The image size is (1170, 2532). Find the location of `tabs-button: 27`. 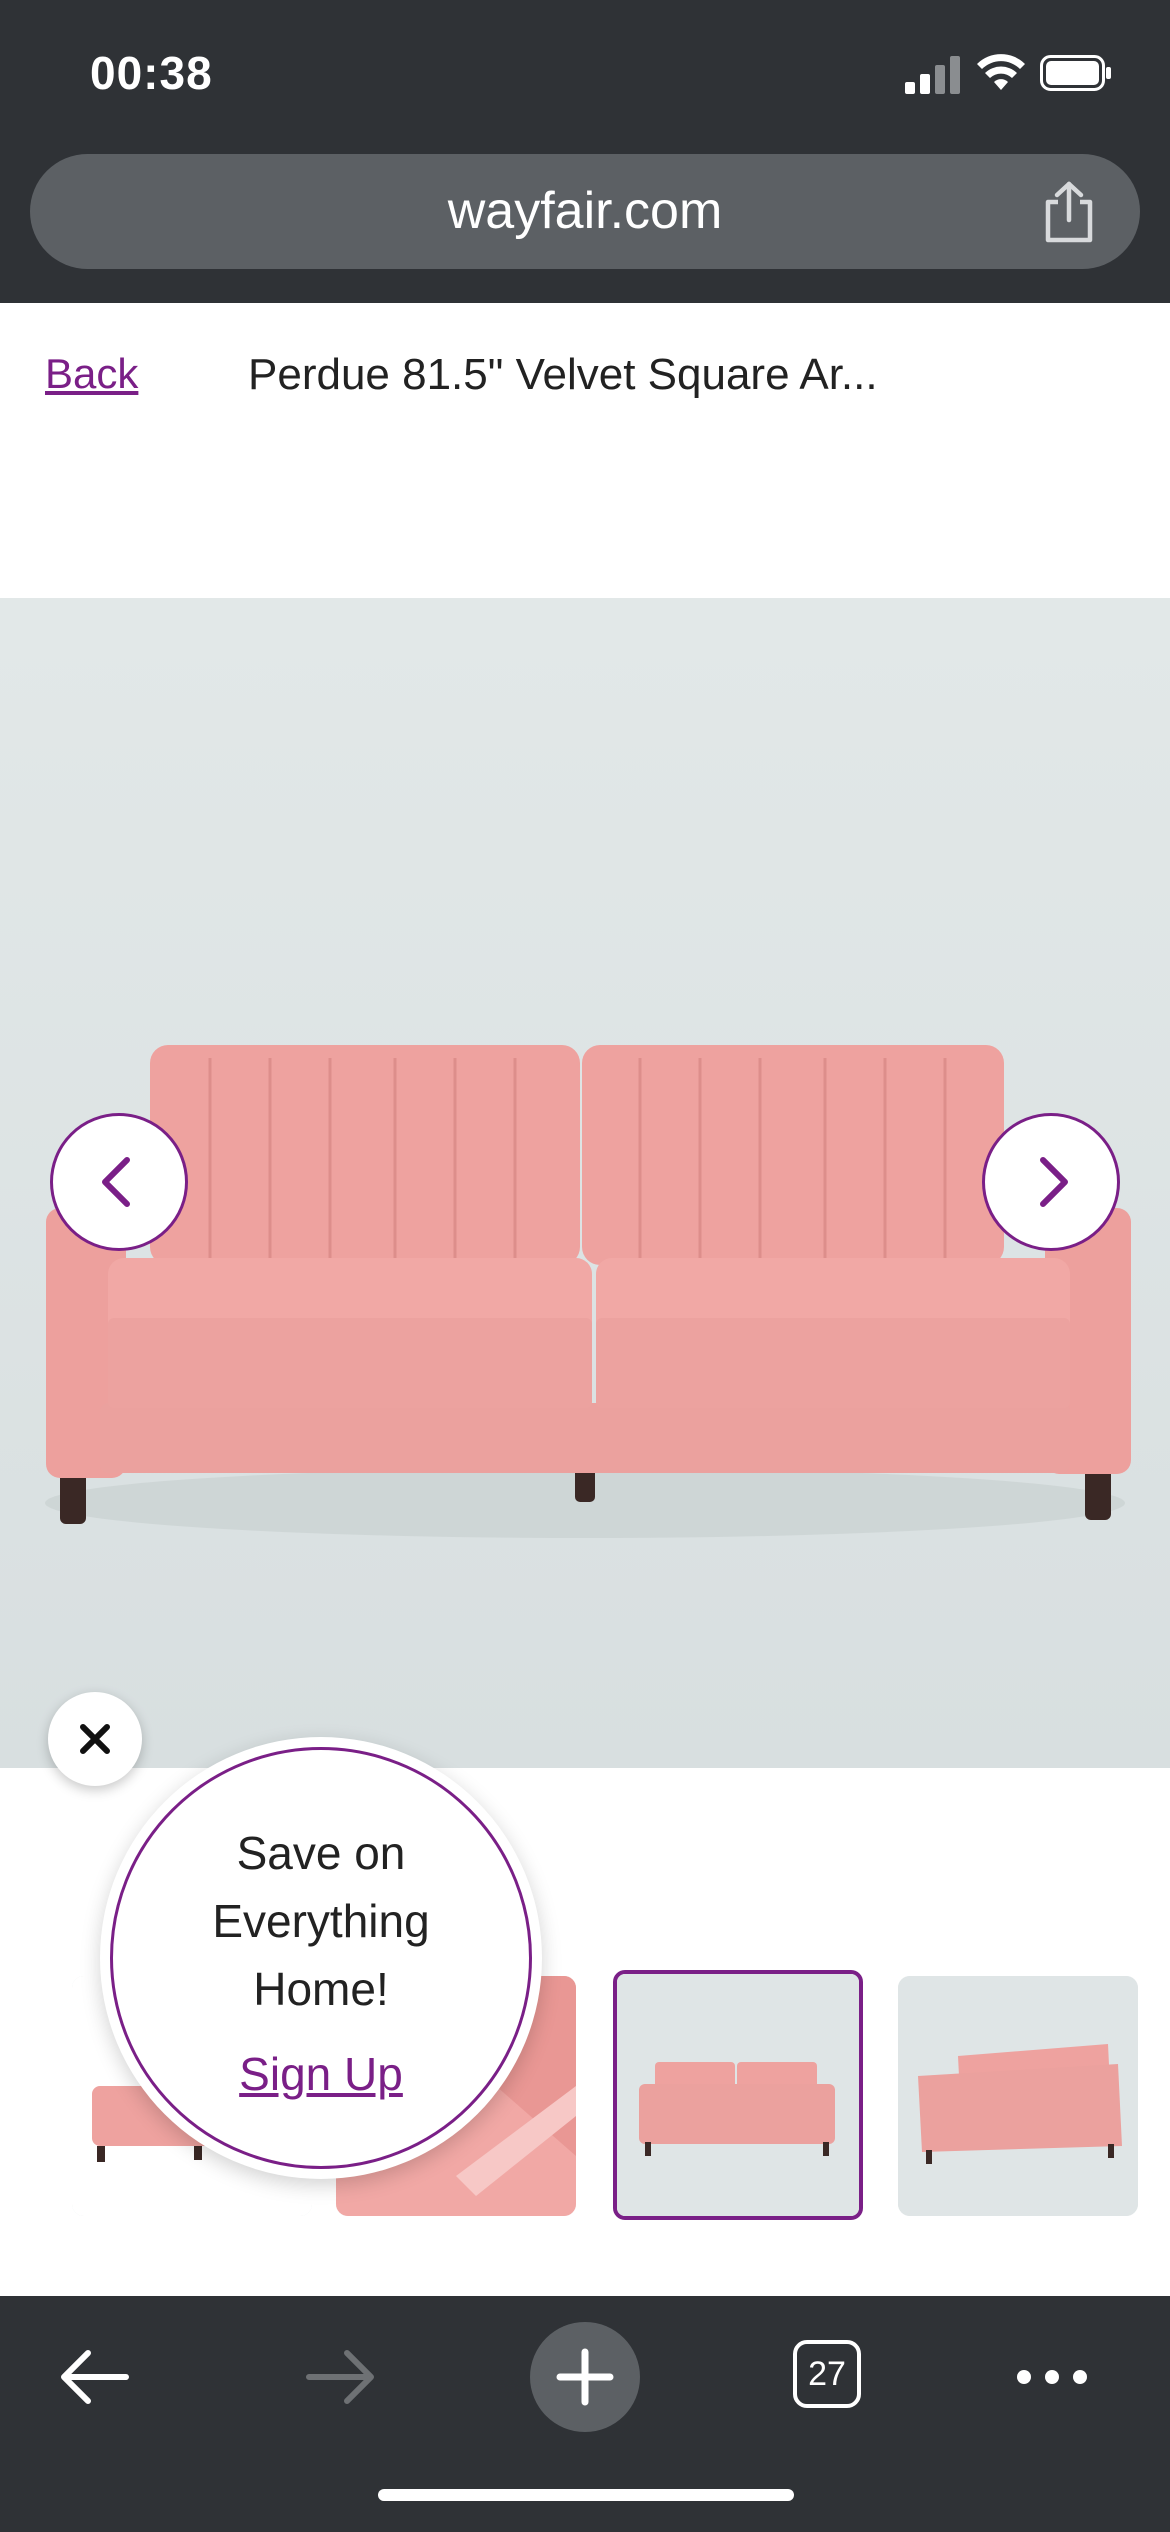

tabs-button: 27 is located at coordinates (830, 2377).